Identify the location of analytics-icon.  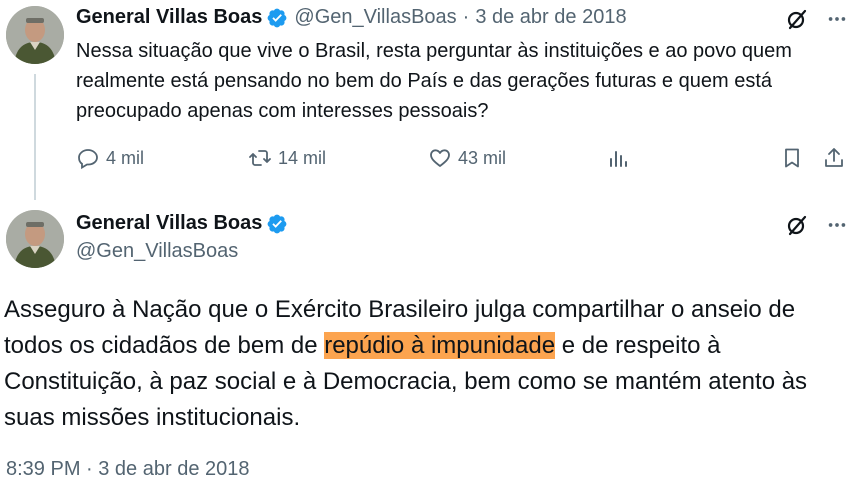
(618, 159).